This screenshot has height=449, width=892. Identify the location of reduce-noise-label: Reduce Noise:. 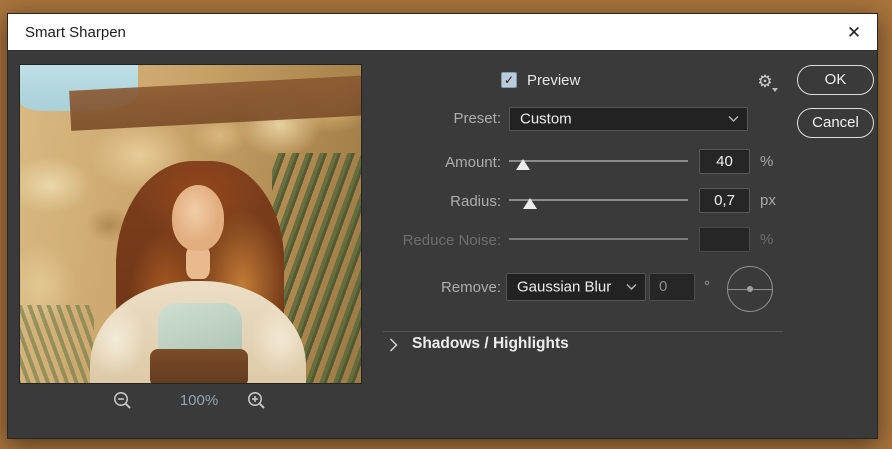
(451, 240).